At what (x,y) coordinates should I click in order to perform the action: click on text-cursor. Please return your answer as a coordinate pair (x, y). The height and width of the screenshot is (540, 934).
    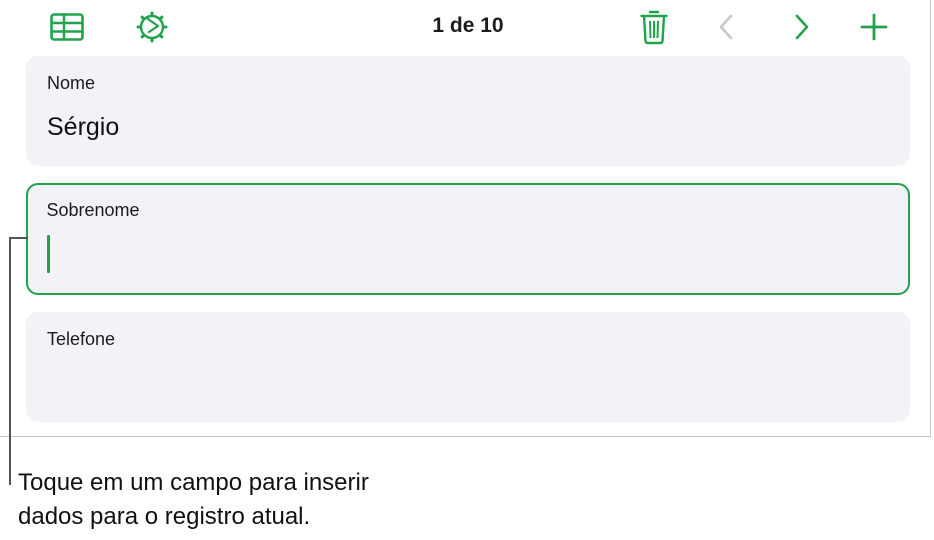
    Looking at the image, I should click on (48, 254).